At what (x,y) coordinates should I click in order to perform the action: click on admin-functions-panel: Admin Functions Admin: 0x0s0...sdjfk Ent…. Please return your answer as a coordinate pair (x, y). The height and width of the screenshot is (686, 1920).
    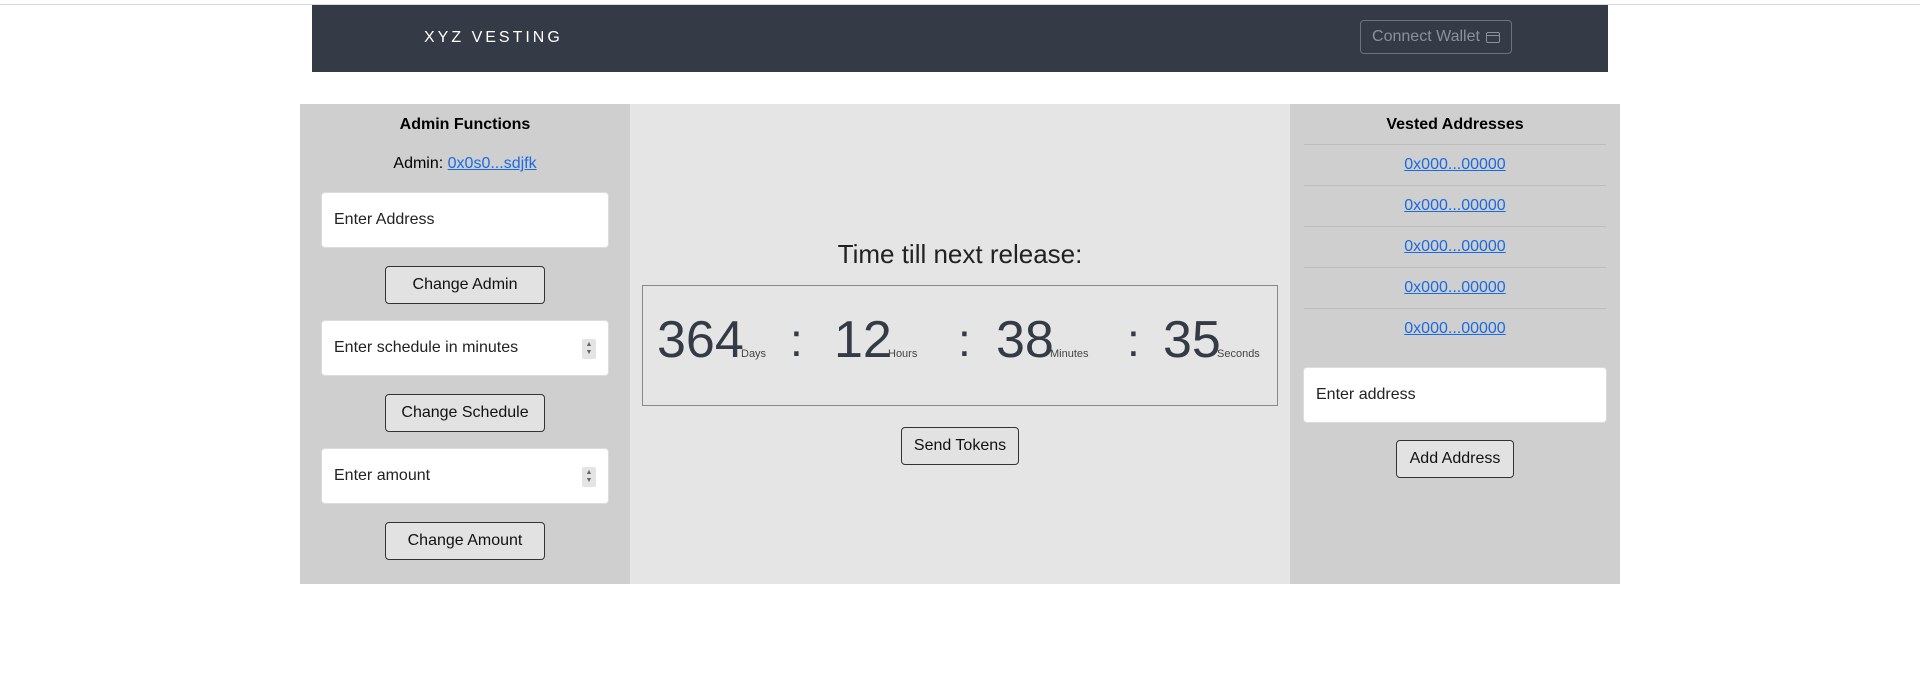
    Looking at the image, I should click on (465, 344).